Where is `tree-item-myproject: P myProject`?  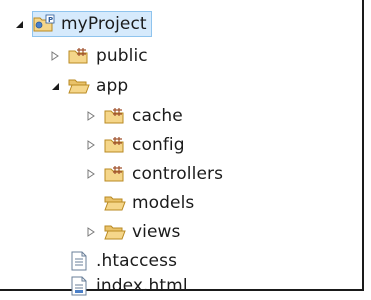 tree-item-myproject: P myProject is located at coordinates (83, 24).